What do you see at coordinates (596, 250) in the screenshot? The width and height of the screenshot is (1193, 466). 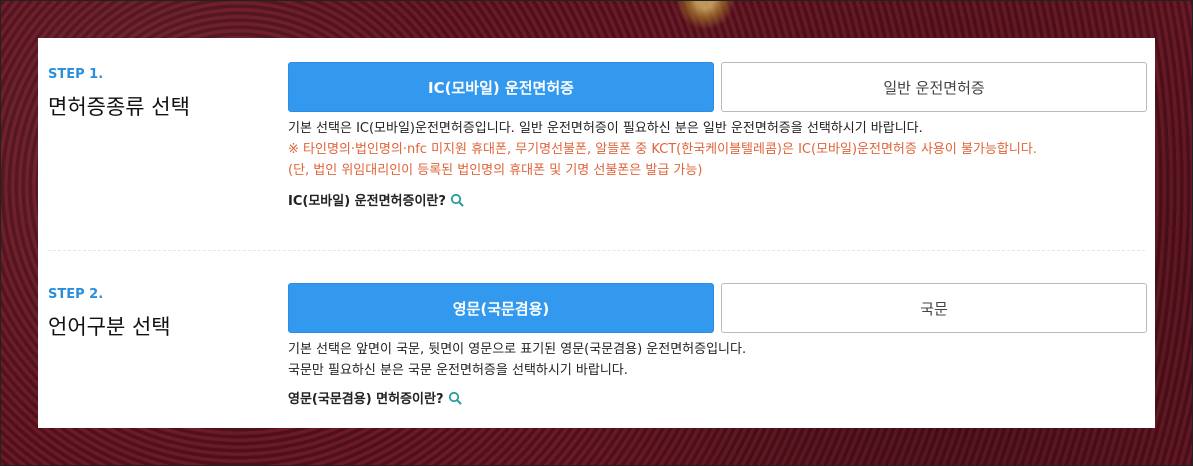 I see `section-divider` at bounding box center [596, 250].